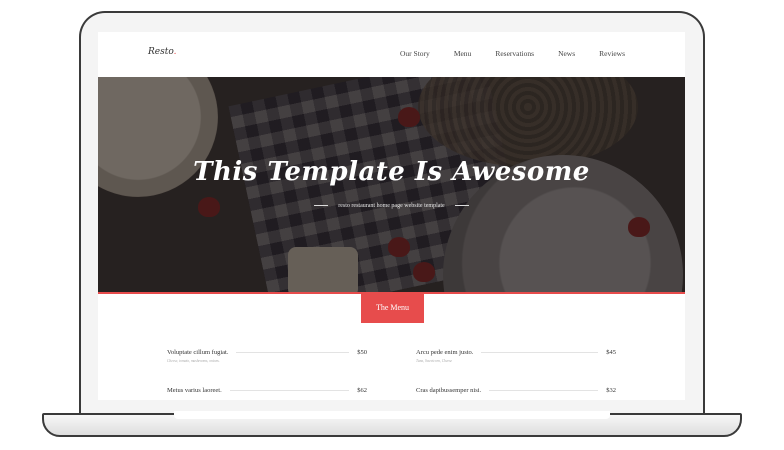 The height and width of the screenshot is (450, 784). I want to click on menu-section-badge: The Menu, so click(392, 307).